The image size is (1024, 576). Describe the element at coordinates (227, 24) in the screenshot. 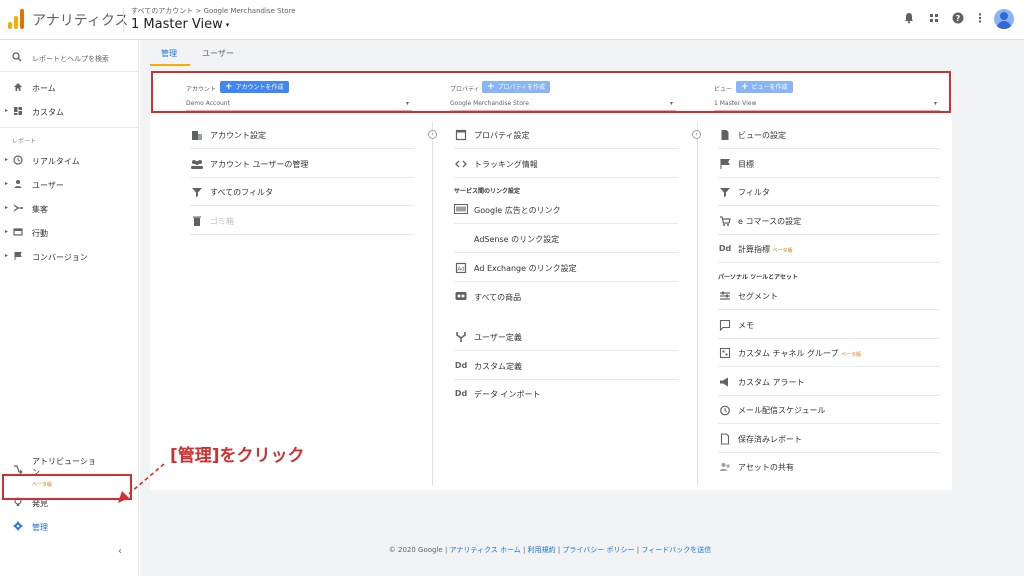

I see `caret-down-icon: ▾` at that location.